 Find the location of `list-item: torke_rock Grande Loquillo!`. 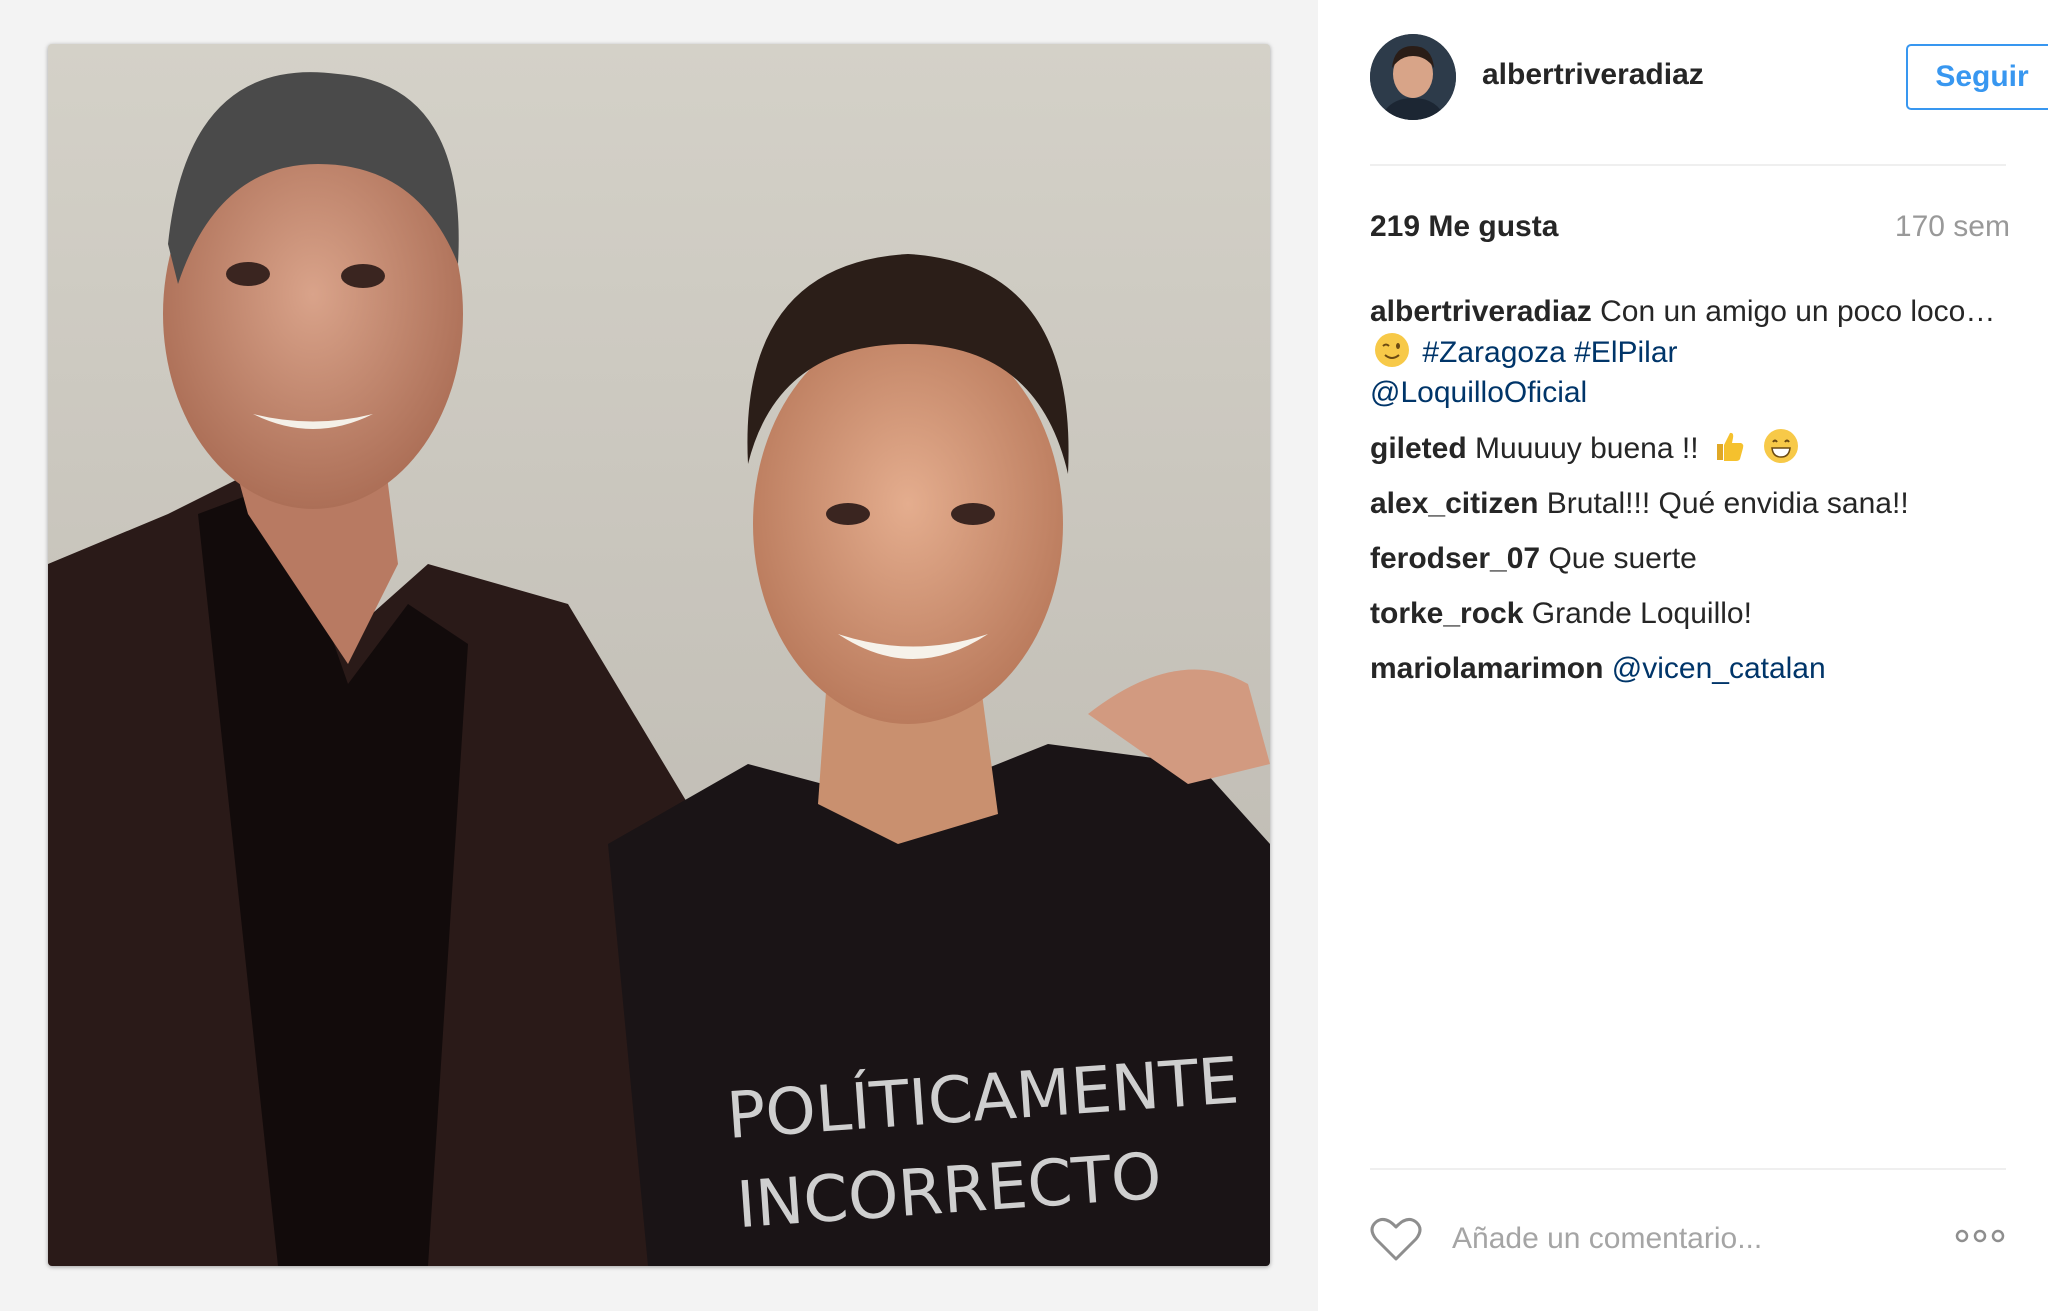

list-item: torke_rock Grande Loquillo! is located at coordinates (1688, 614).